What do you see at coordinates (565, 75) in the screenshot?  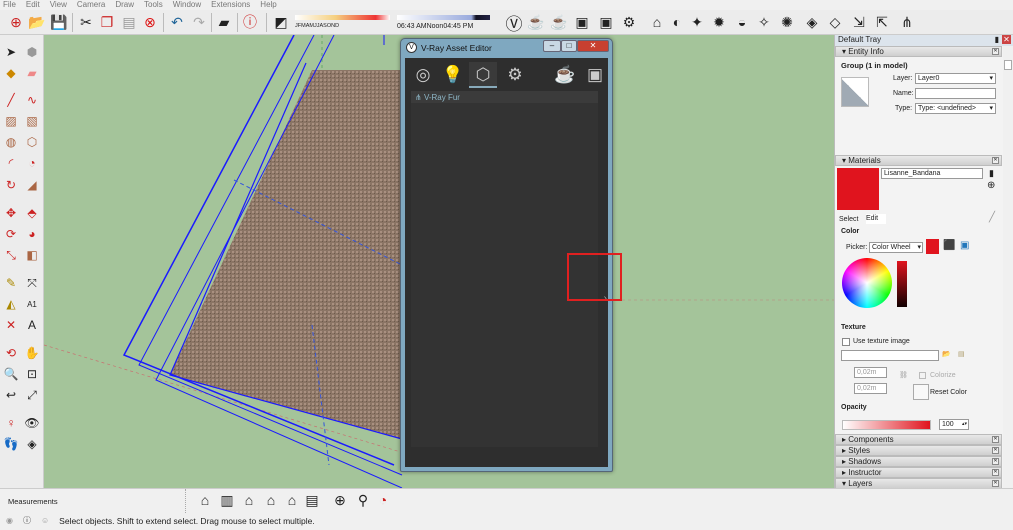 I see `render-teapot-icon: ☕` at bounding box center [565, 75].